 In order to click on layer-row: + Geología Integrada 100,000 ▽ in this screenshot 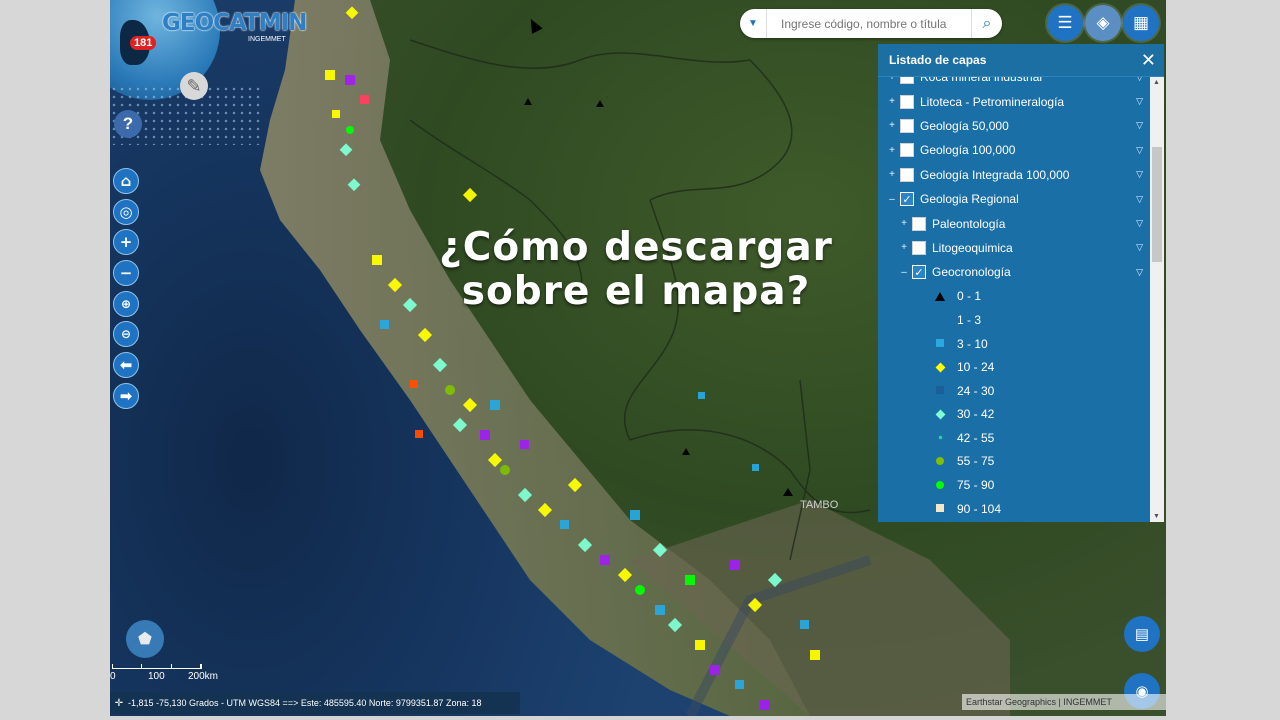, I will do `click(1014, 175)`.